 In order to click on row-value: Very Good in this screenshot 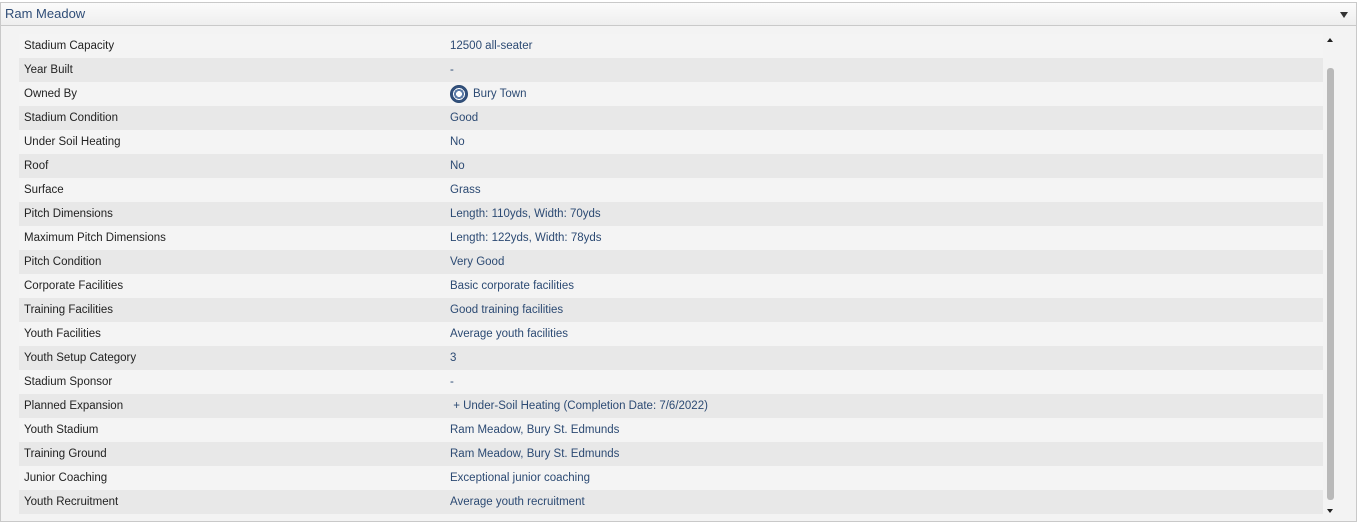, I will do `click(477, 262)`.